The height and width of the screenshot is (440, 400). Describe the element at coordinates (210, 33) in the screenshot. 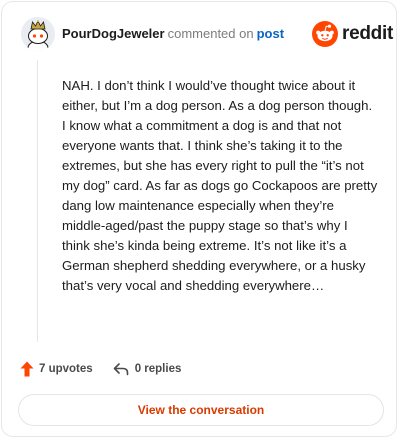

I see `commented-on-text: commented on` at that location.